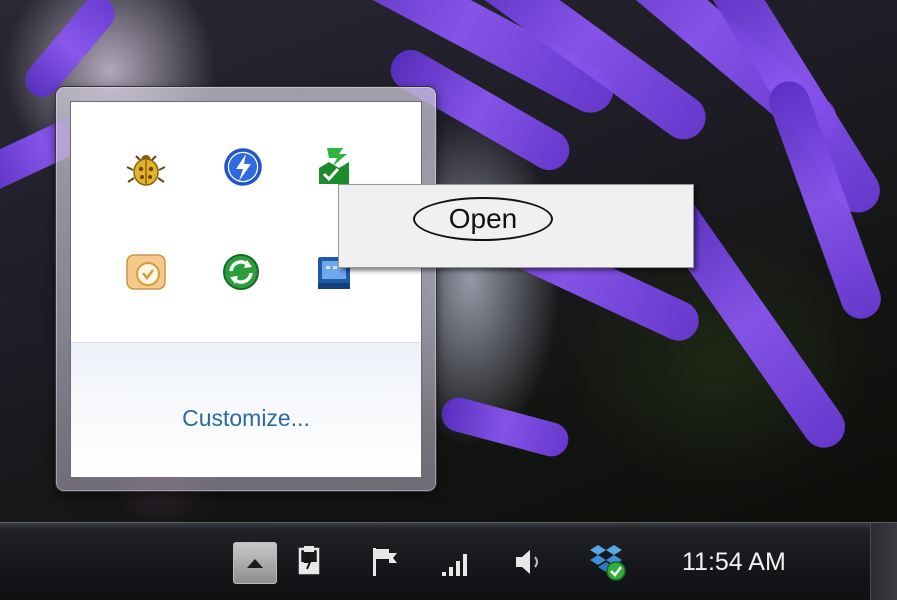 This screenshot has height=600, width=897. I want to click on triangle-up-icon, so click(255, 563).